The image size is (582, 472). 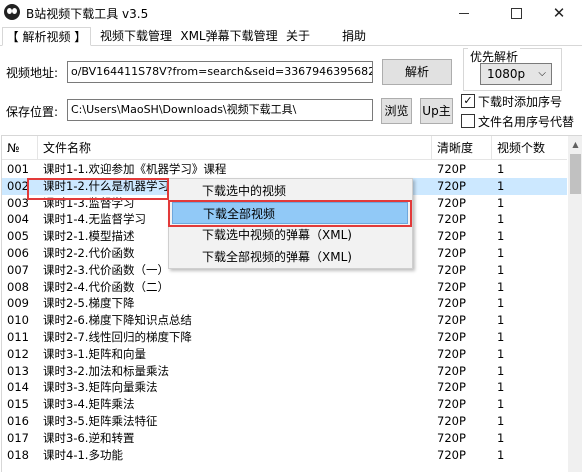 What do you see at coordinates (18, 454) in the screenshot?
I see `cell-number: 018` at bounding box center [18, 454].